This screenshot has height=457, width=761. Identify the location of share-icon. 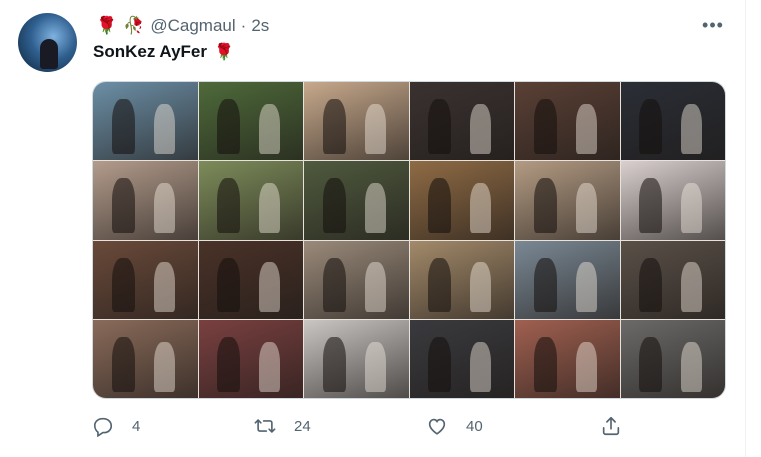
(611, 426).